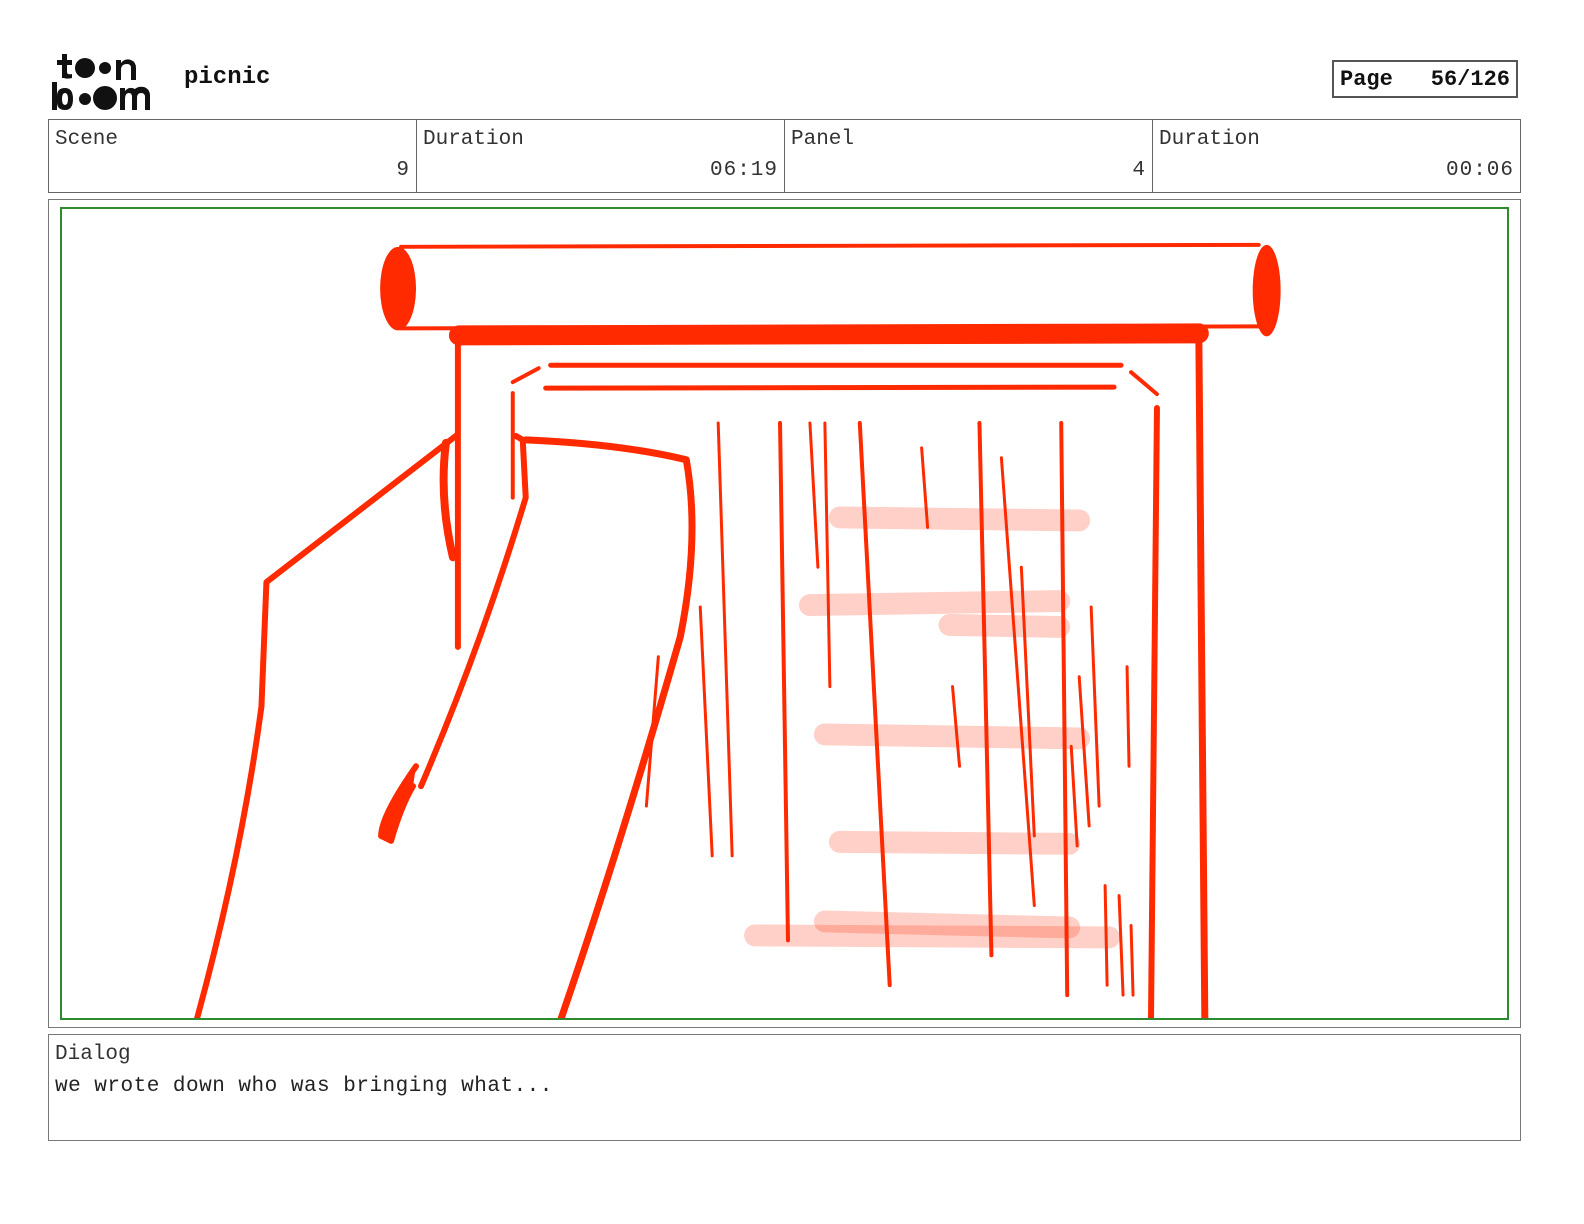  What do you see at coordinates (1366, 79) in the screenshot?
I see `page-label: Page` at bounding box center [1366, 79].